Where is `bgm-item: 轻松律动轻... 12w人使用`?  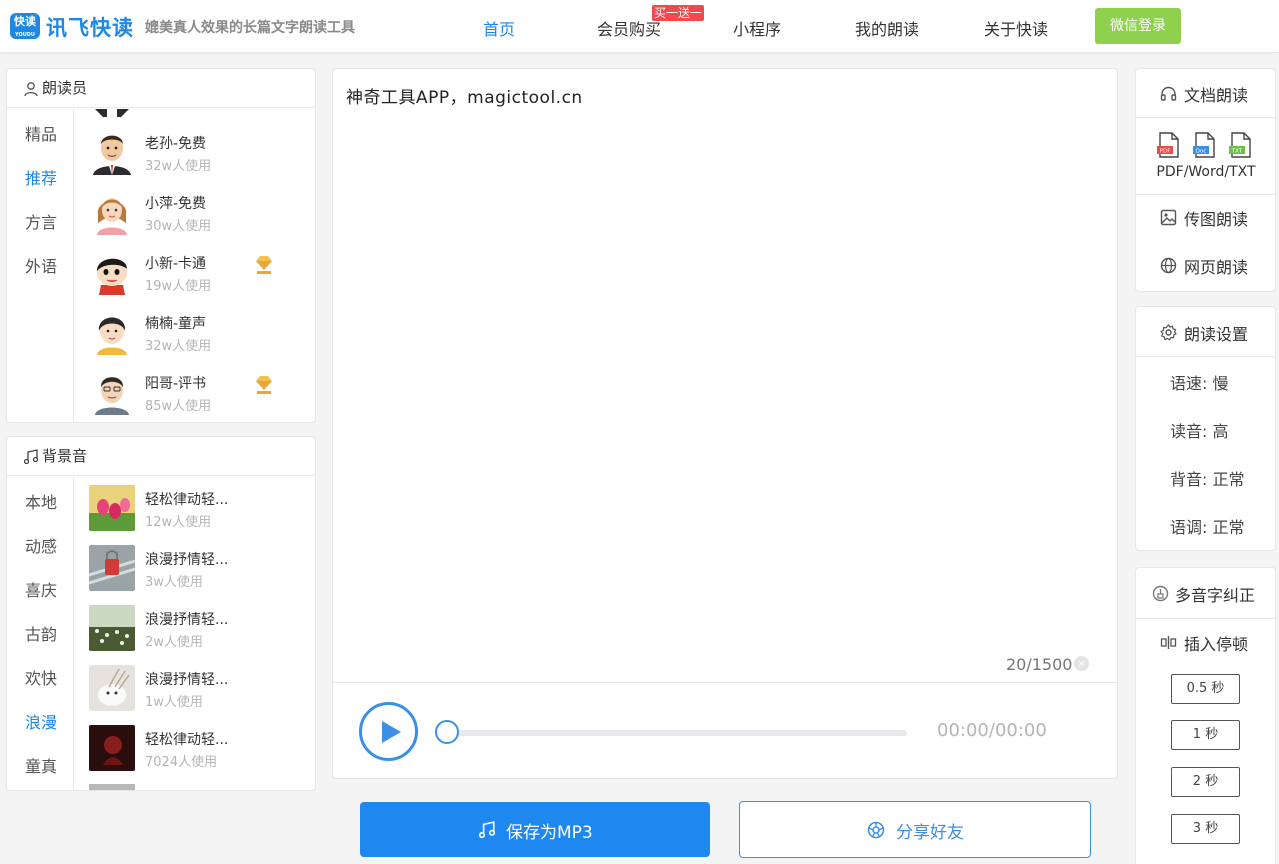 bgm-item: 轻松律动轻... 12w人使用 is located at coordinates (199, 513).